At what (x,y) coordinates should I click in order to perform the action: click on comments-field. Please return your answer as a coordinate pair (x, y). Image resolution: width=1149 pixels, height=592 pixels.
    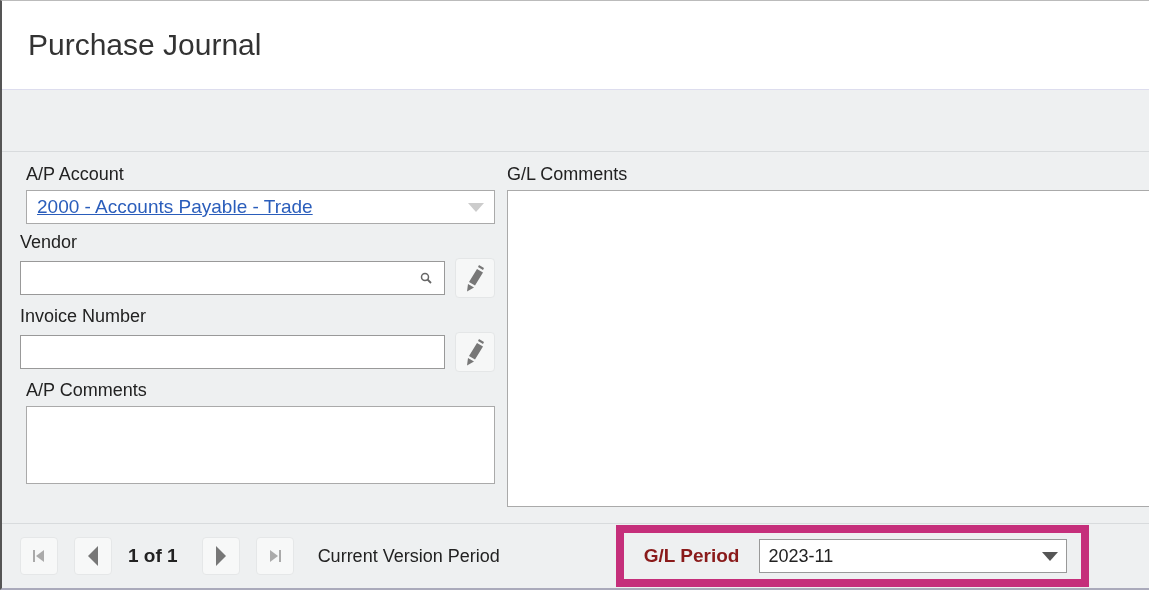
    Looking at the image, I should click on (260, 445).